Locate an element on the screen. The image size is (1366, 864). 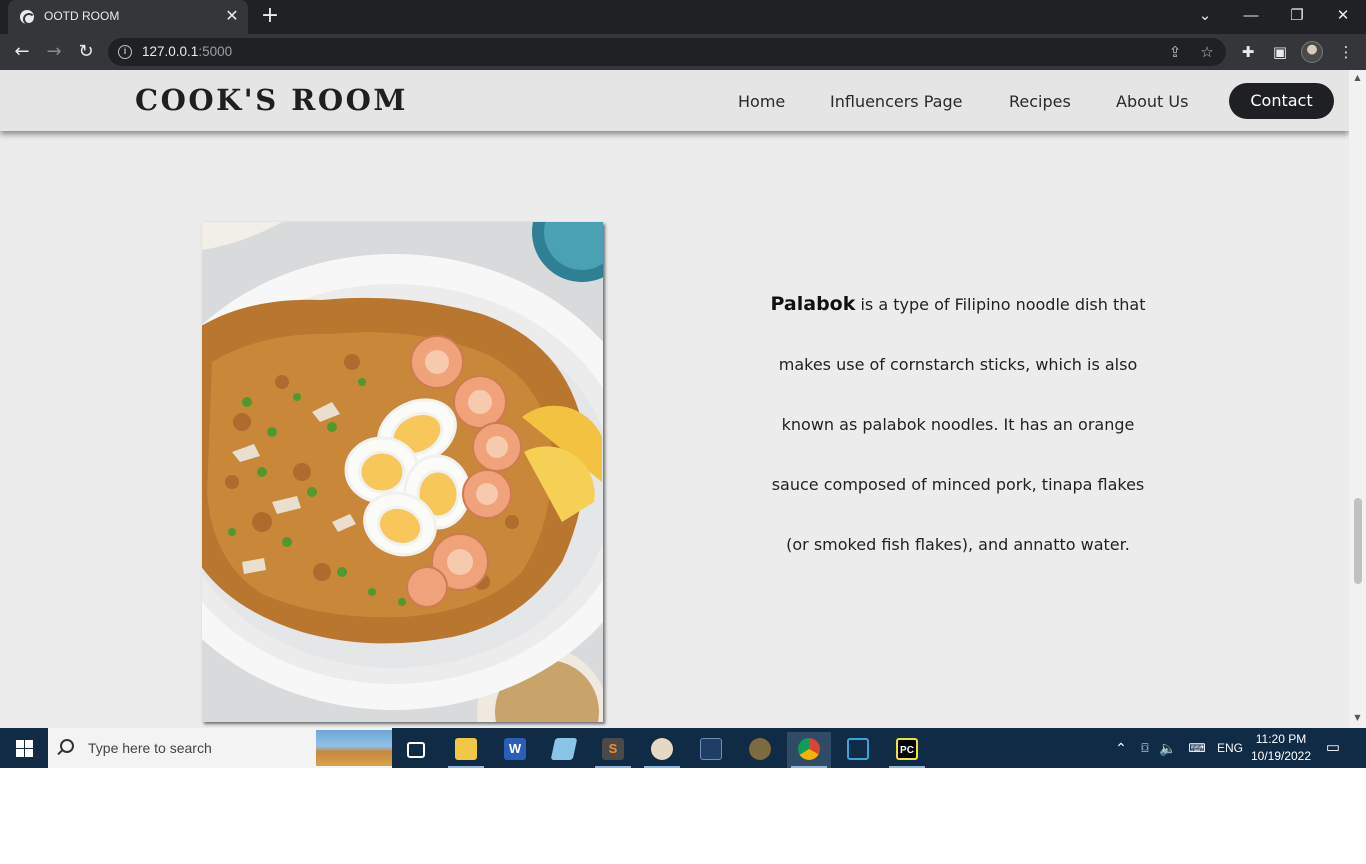
extensions-icon: ✚ is located at coordinates (1248, 52).